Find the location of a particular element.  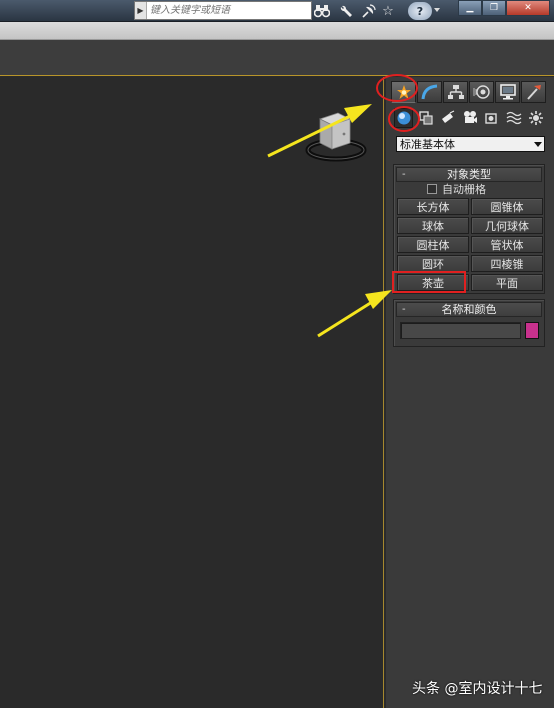

cylinder-button: 圆柱体 is located at coordinates (433, 244).